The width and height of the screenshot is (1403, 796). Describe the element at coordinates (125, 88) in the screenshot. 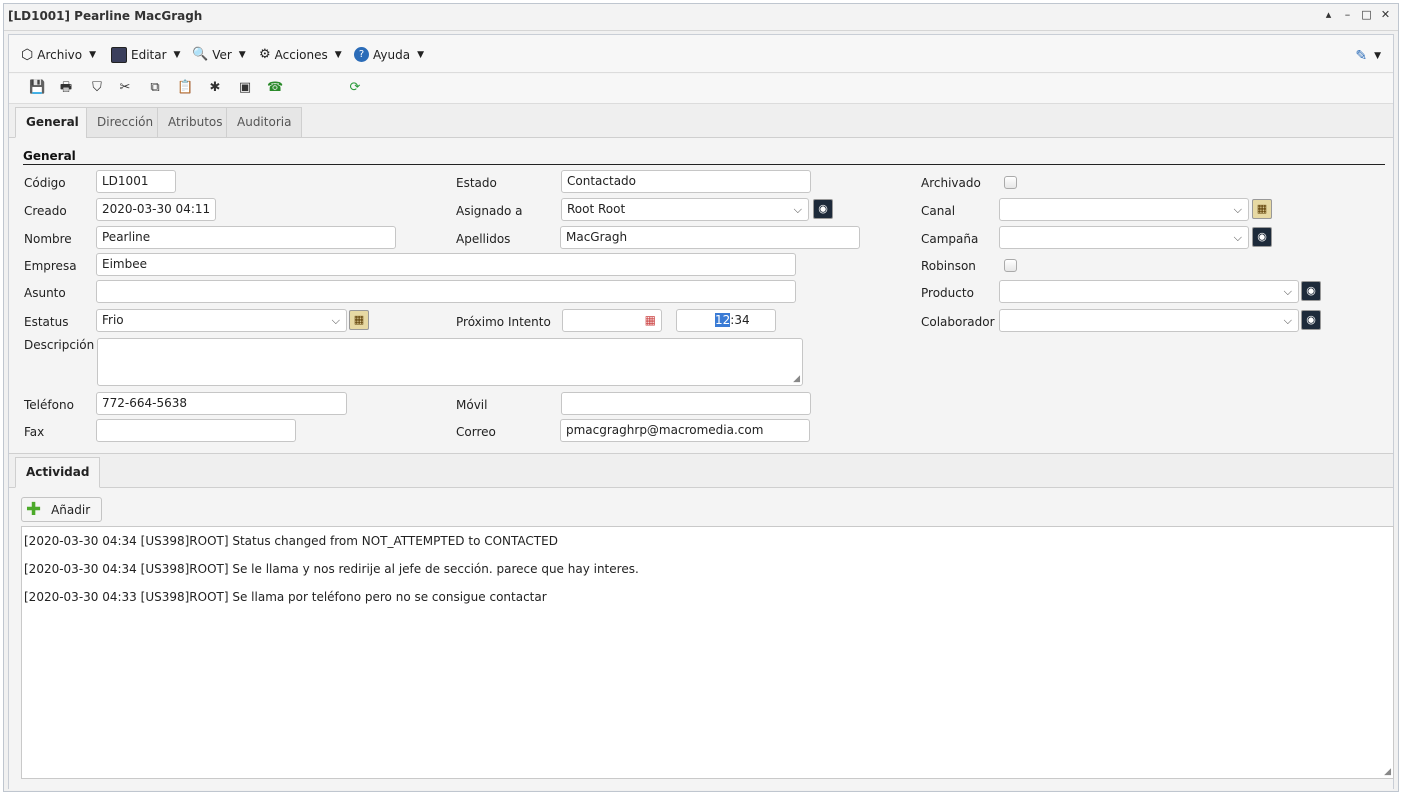

I see `cut-icon: ✂` at that location.